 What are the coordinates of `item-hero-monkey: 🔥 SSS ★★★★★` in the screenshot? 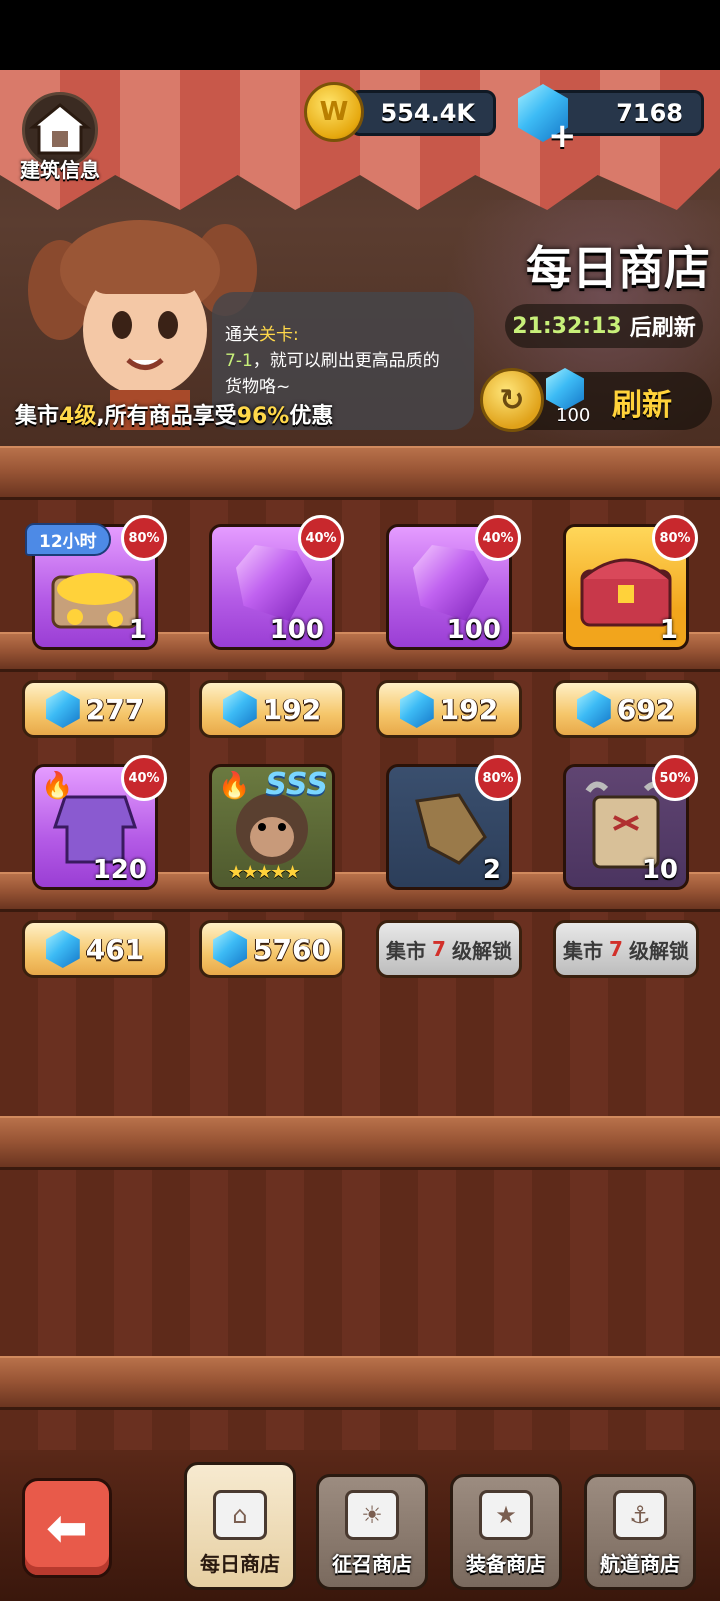 It's located at (272, 827).